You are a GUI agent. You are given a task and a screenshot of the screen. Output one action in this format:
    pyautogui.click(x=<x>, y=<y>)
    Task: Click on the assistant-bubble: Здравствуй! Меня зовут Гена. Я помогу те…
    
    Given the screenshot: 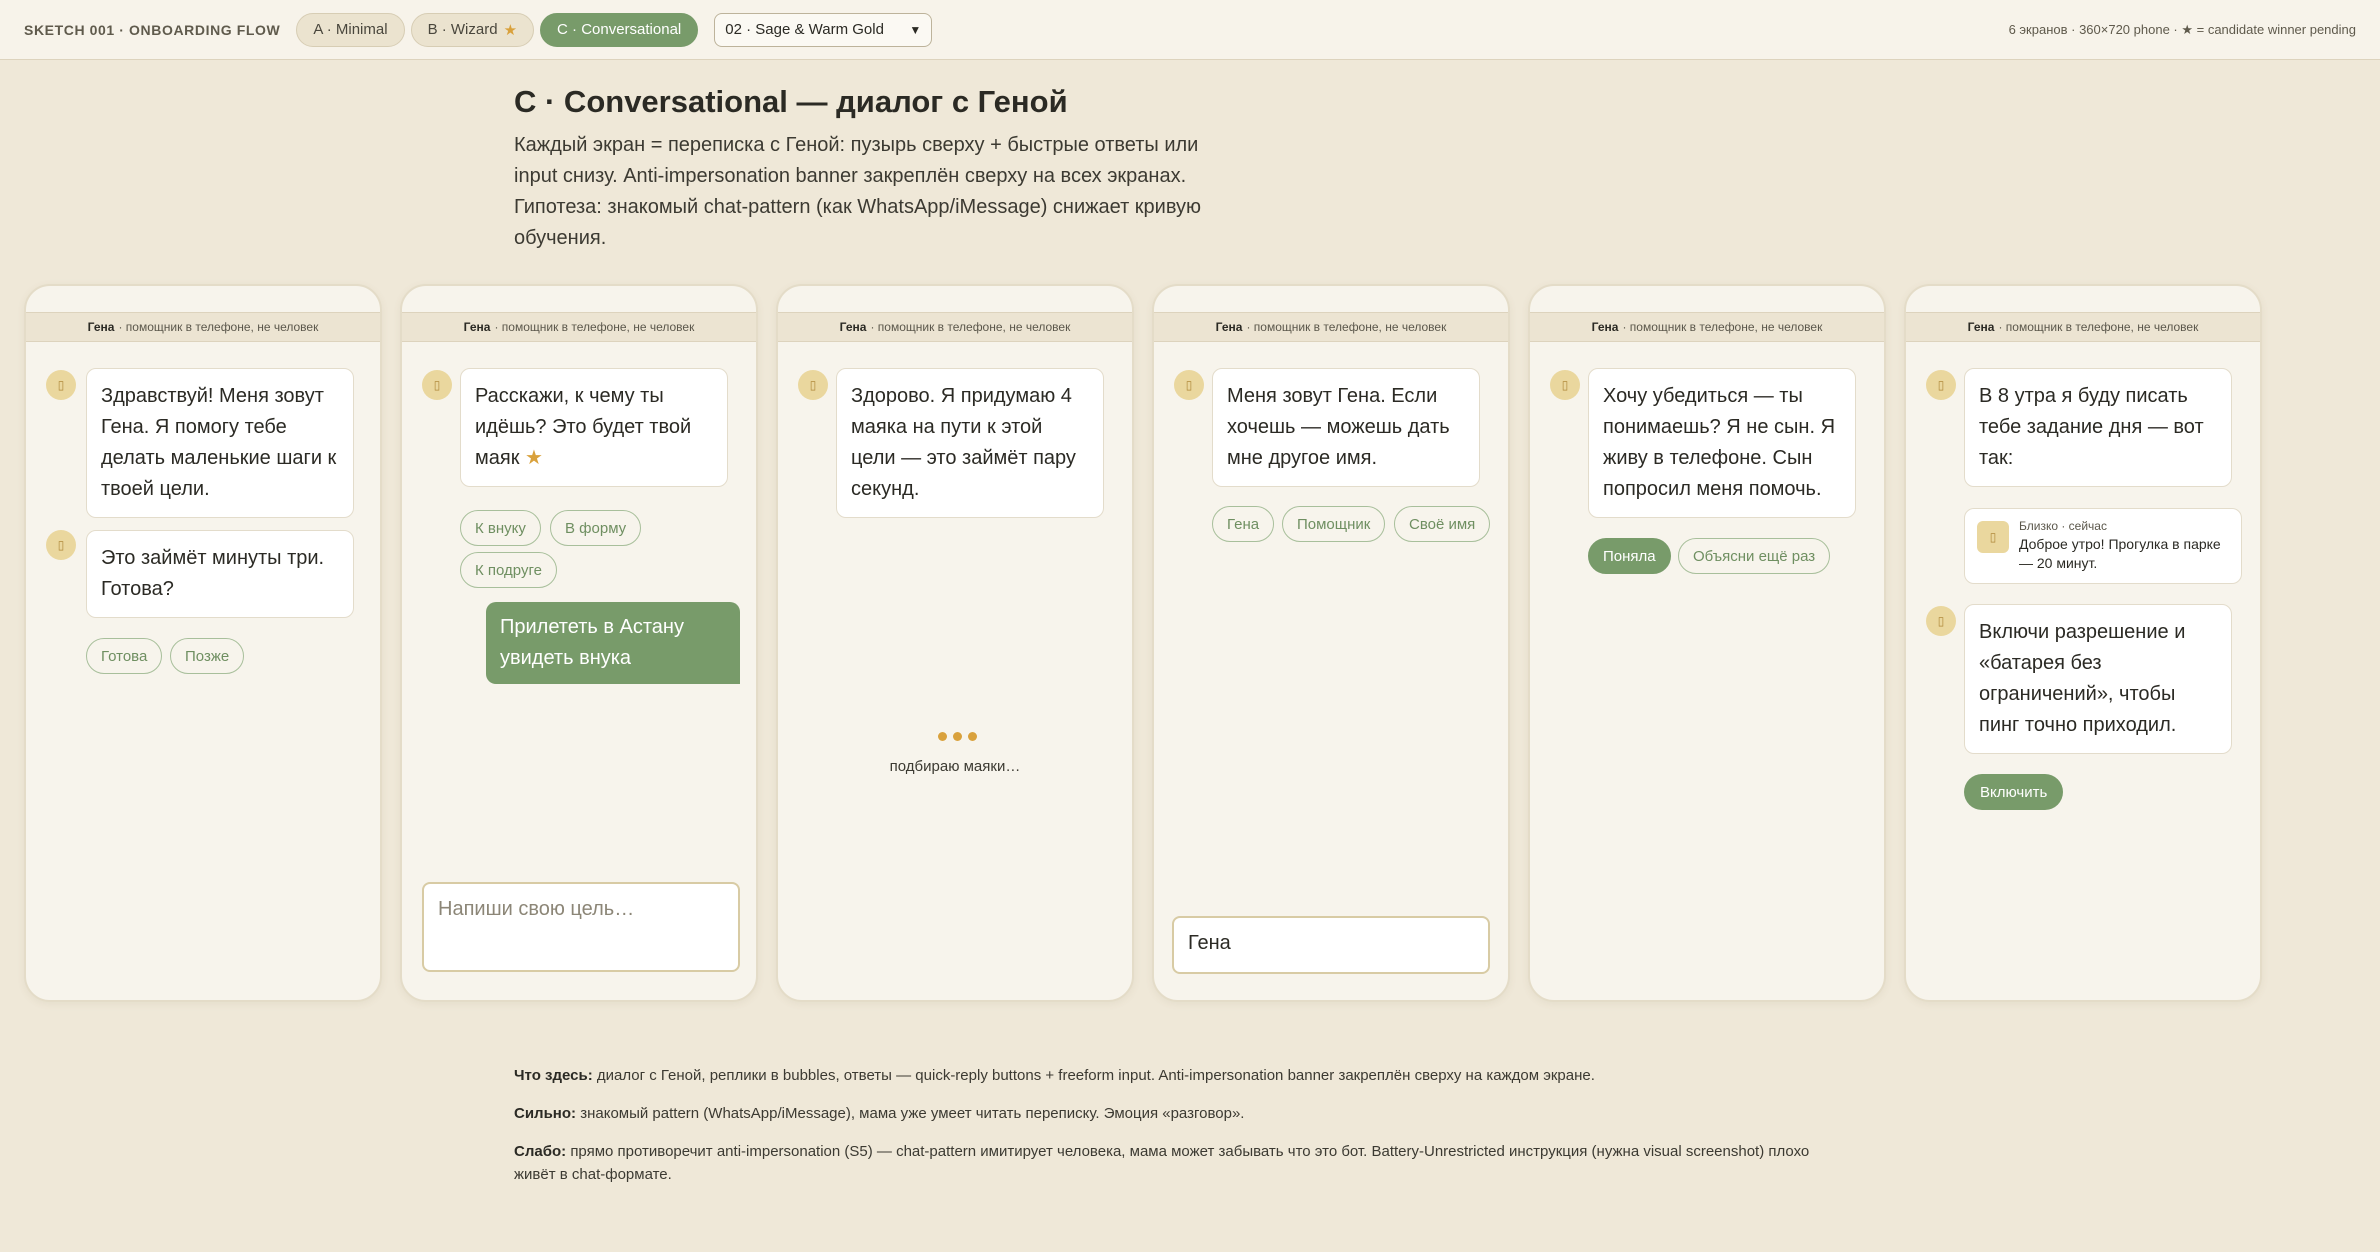 What is the action you would take?
    pyautogui.click(x=220, y=443)
    